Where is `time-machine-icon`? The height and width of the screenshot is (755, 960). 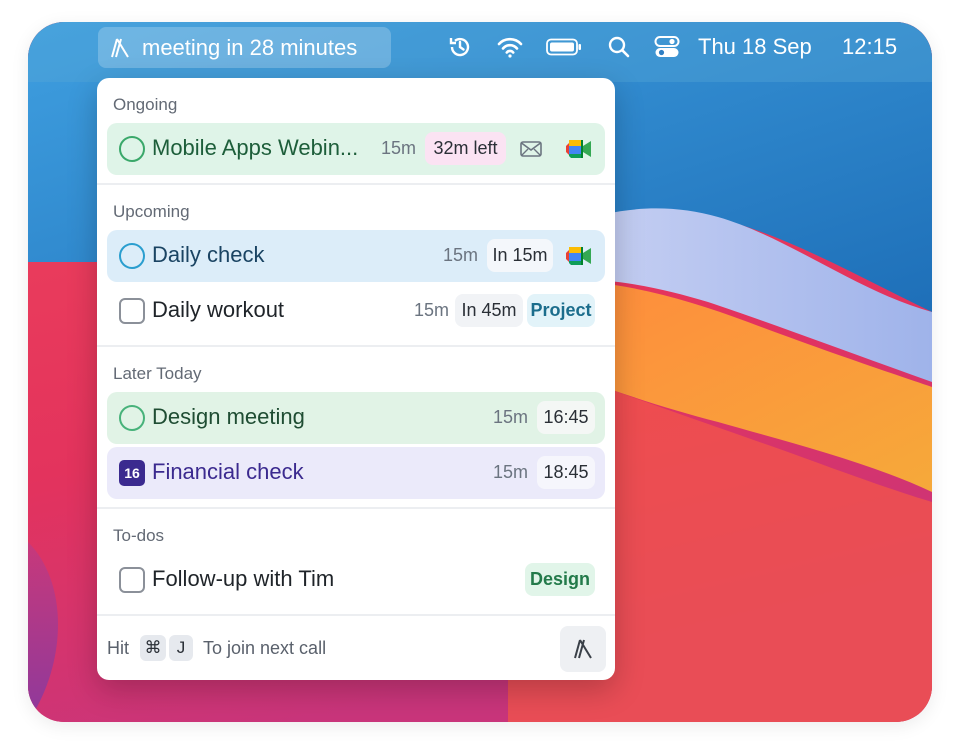
time-machine-icon is located at coordinates (460, 47).